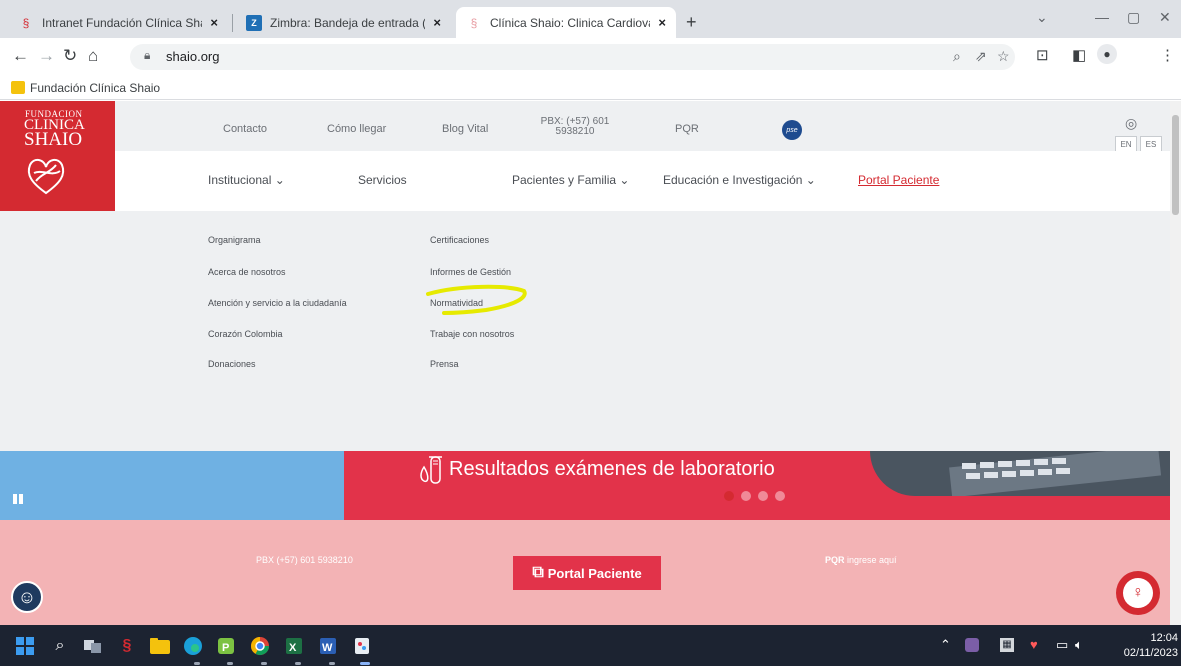 Image resolution: width=1181 pixels, height=666 pixels. Describe the element at coordinates (46, 177) in the screenshot. I see `shaio-heart-emblem-icon` at that location.